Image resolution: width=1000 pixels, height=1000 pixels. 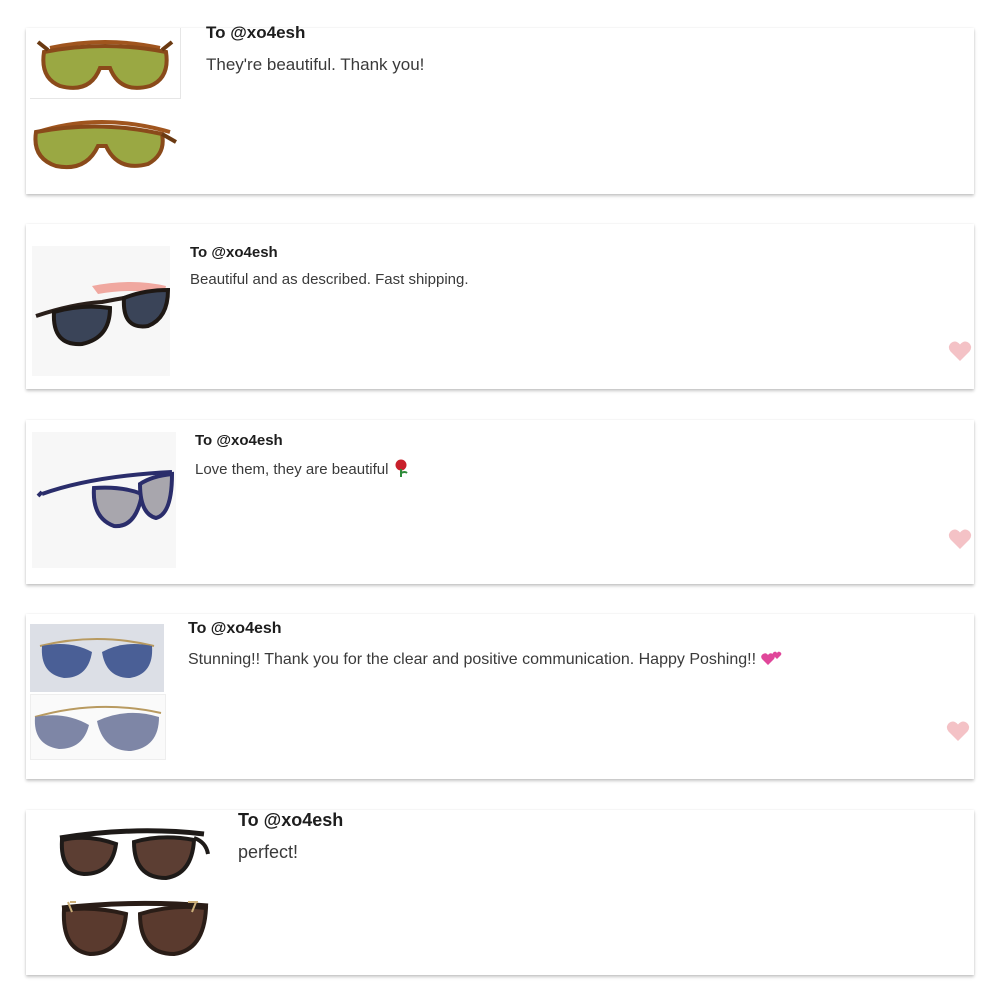 I want to click on review-message: They're beautiful. Thank you!, so click(x=315, y=64).